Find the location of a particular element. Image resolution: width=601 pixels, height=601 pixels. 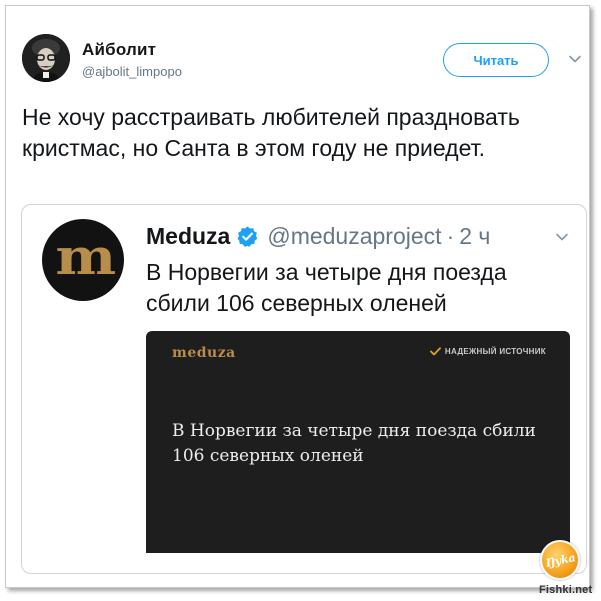

author-handle: @ajbolit_limpopo is located at coordinates (132, 71).